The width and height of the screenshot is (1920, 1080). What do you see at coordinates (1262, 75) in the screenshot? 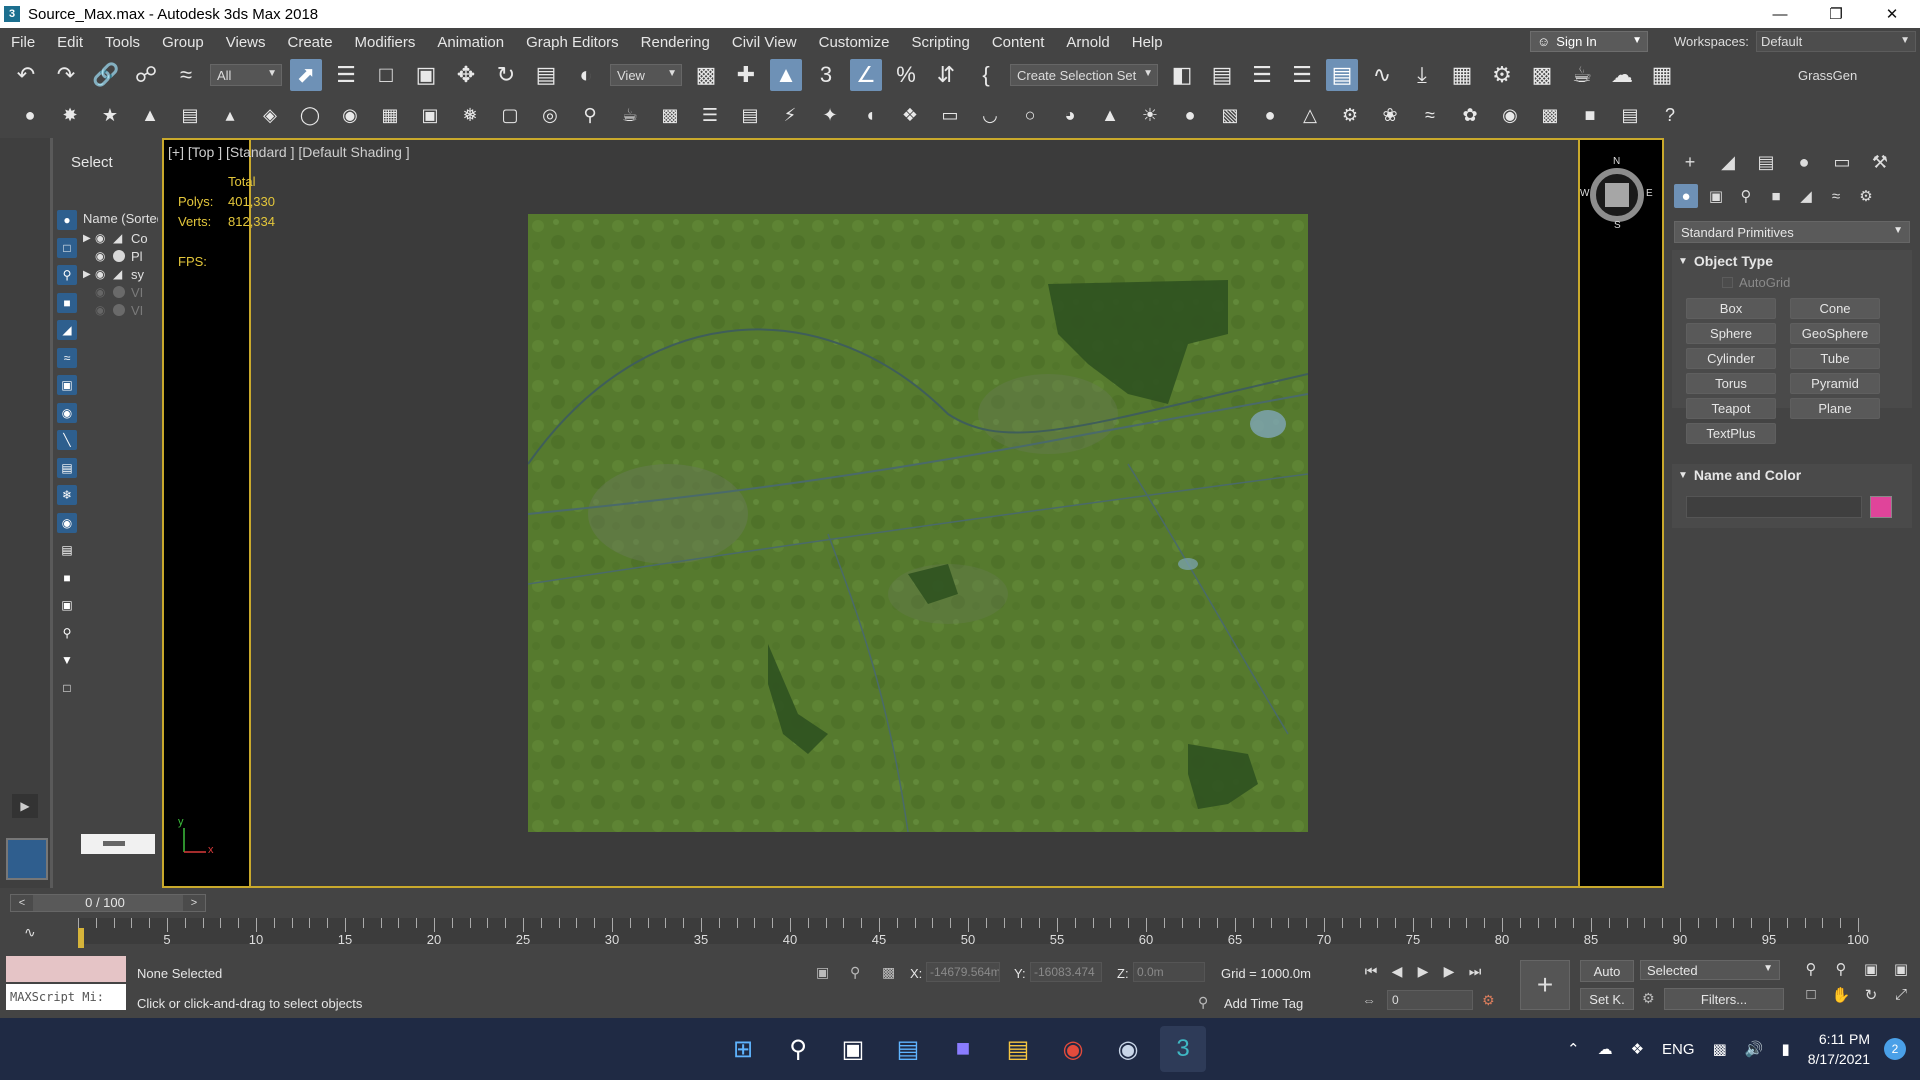
I see `scene-explorer-toggle-icon: ☰` at bounding box center [1262, 75].